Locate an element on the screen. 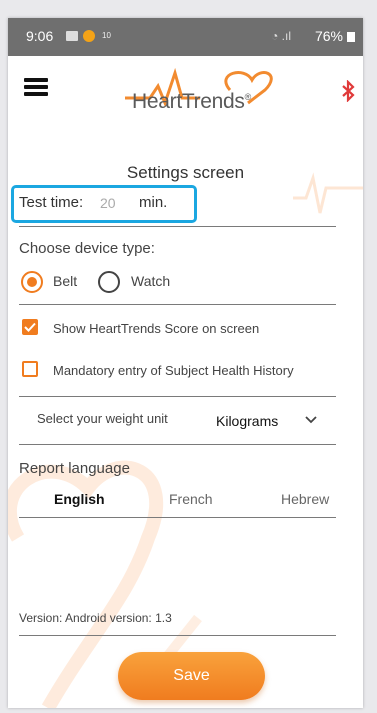  show-score-checkbox is located at coordinates (30, 327).